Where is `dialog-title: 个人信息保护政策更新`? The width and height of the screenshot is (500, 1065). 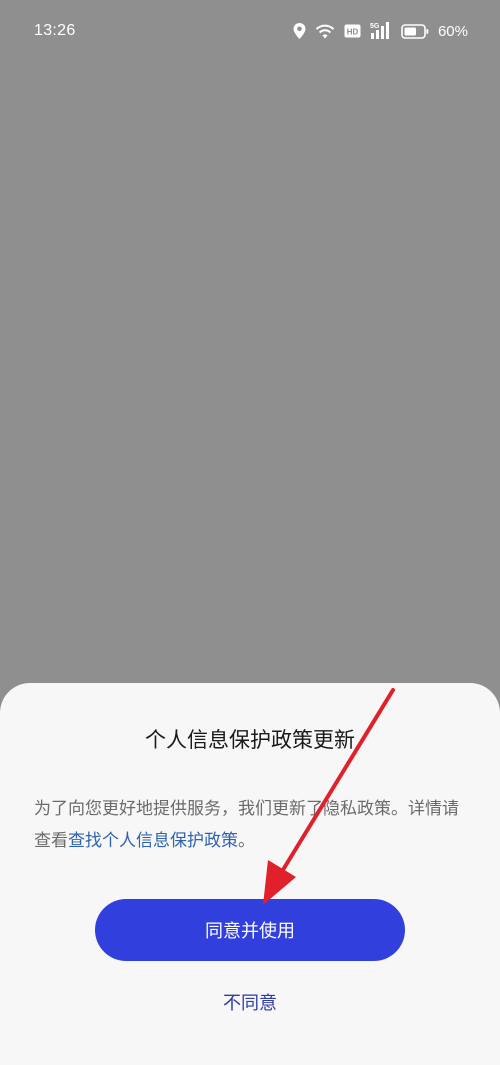
dialog-title: 个人信息保护政策更新 is located at coordinates (250, 740).